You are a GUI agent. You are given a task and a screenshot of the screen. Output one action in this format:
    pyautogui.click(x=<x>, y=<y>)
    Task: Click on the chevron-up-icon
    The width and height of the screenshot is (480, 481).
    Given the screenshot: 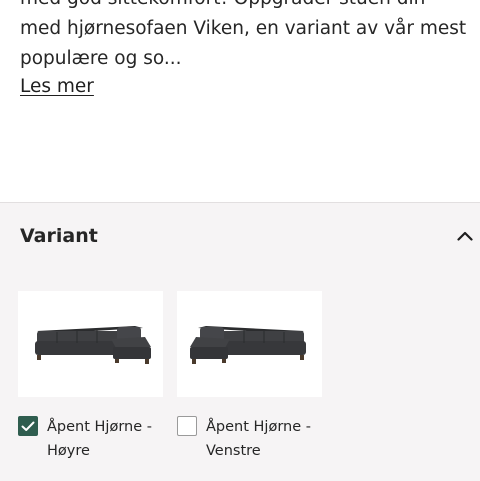 What is the action you would take?
    pyautogui.click(x=465, y=236)
    